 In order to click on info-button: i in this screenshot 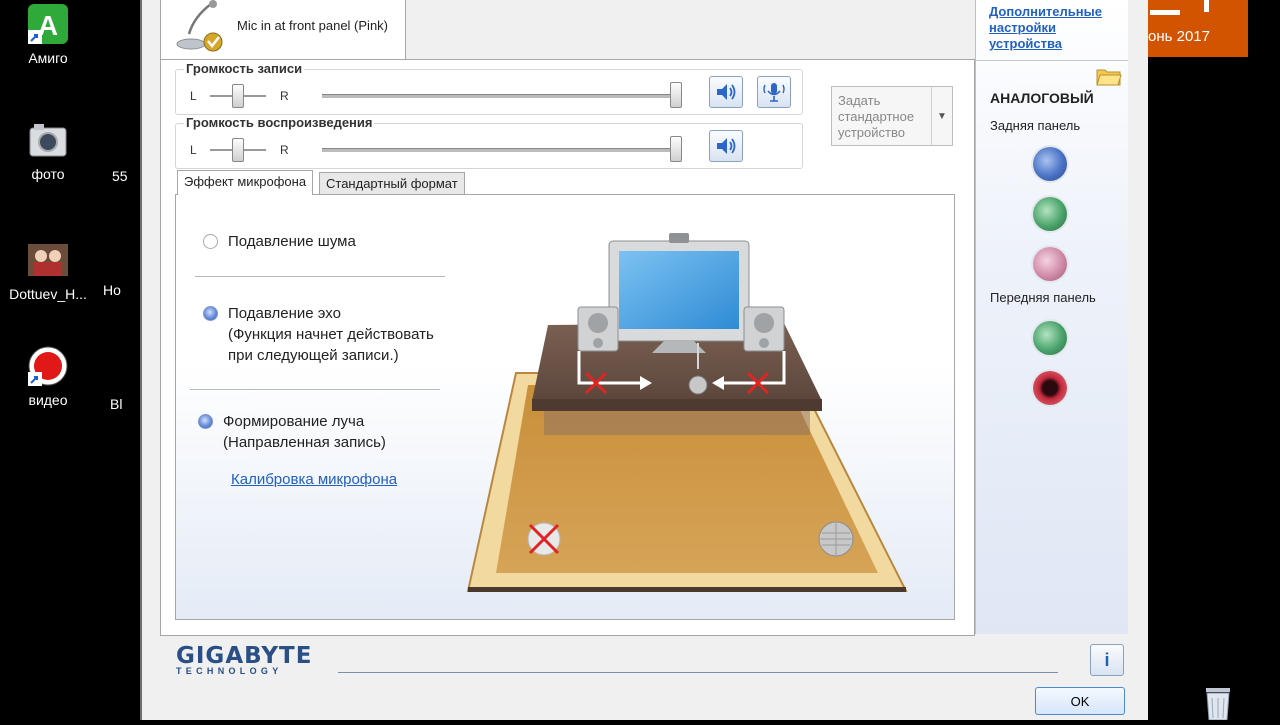, I will do `click(1107, 660)`.